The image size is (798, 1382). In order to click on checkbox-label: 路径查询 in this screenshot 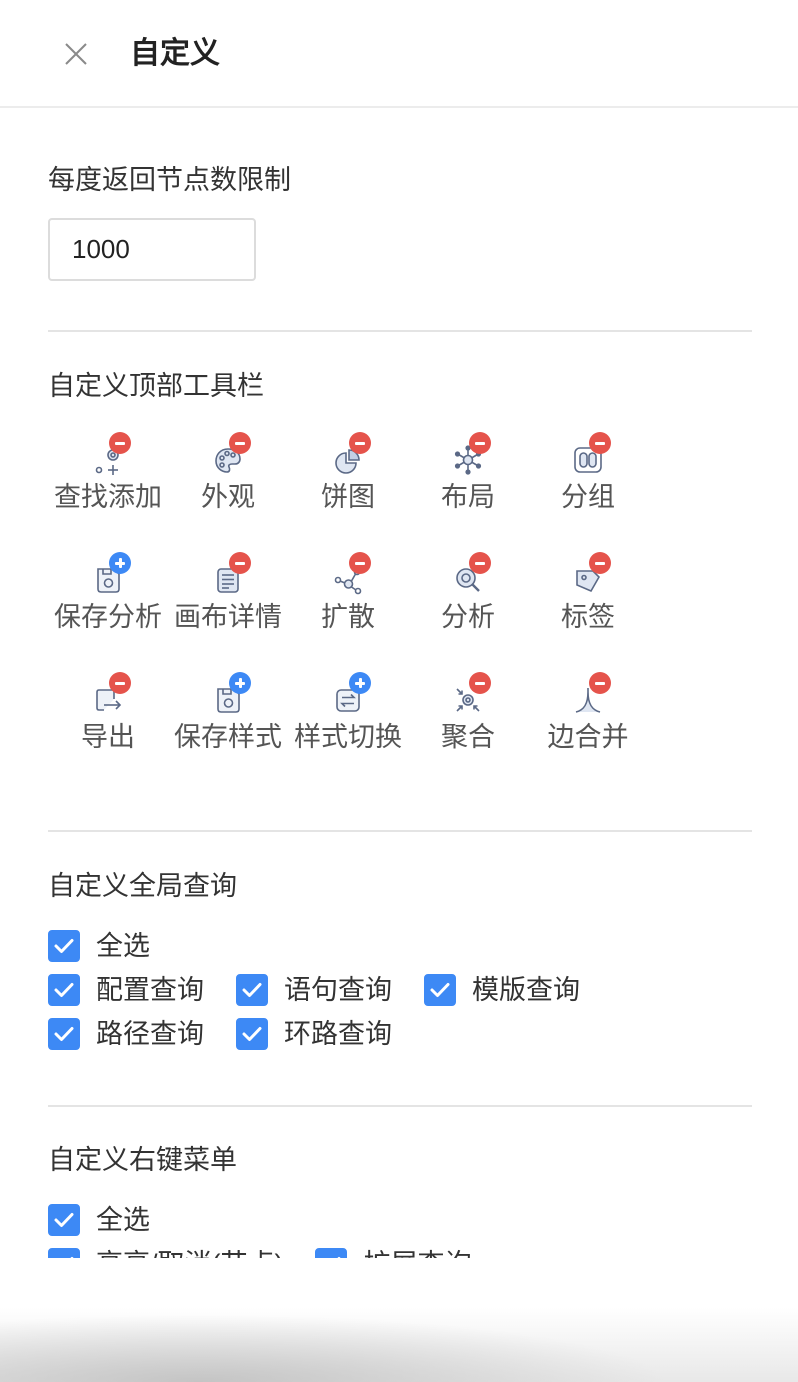, I will do `click(150, 1034)`.